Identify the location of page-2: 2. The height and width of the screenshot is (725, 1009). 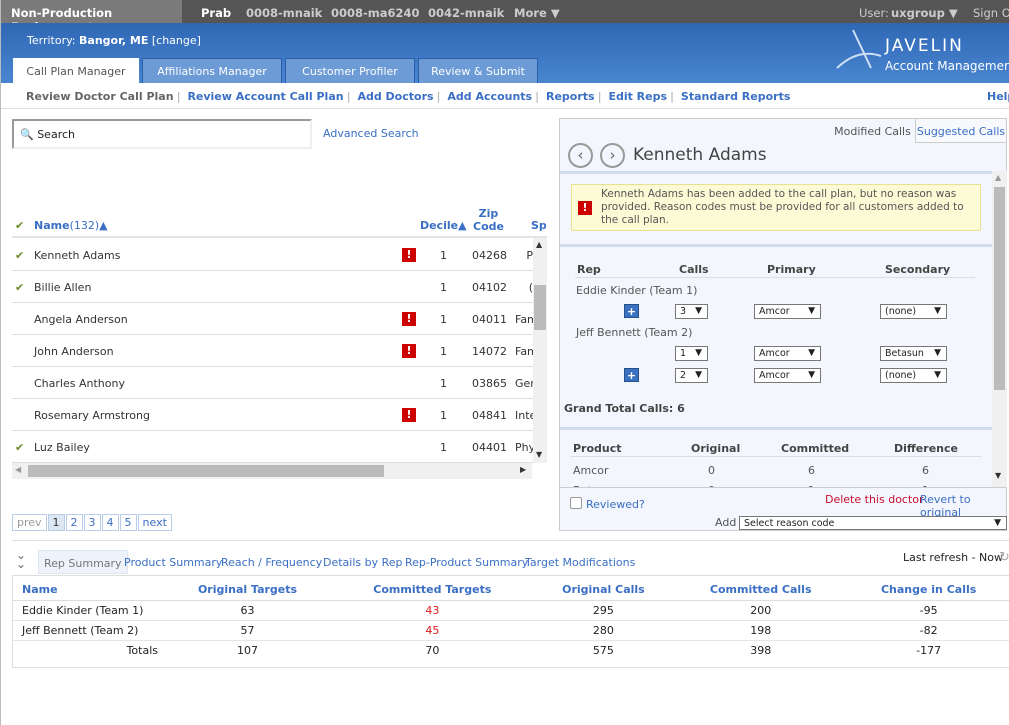
(74, 522).